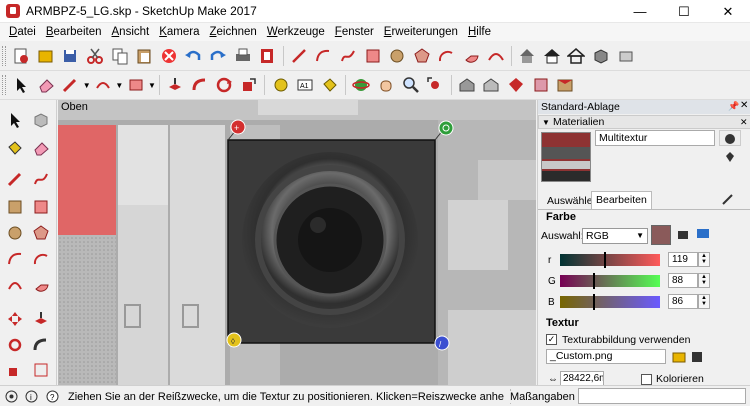 This screenshot has width=750, height=406. Describe the element at coordinates (422, 56) in the screenshot. I see `polygon-tool-icon` at that location.